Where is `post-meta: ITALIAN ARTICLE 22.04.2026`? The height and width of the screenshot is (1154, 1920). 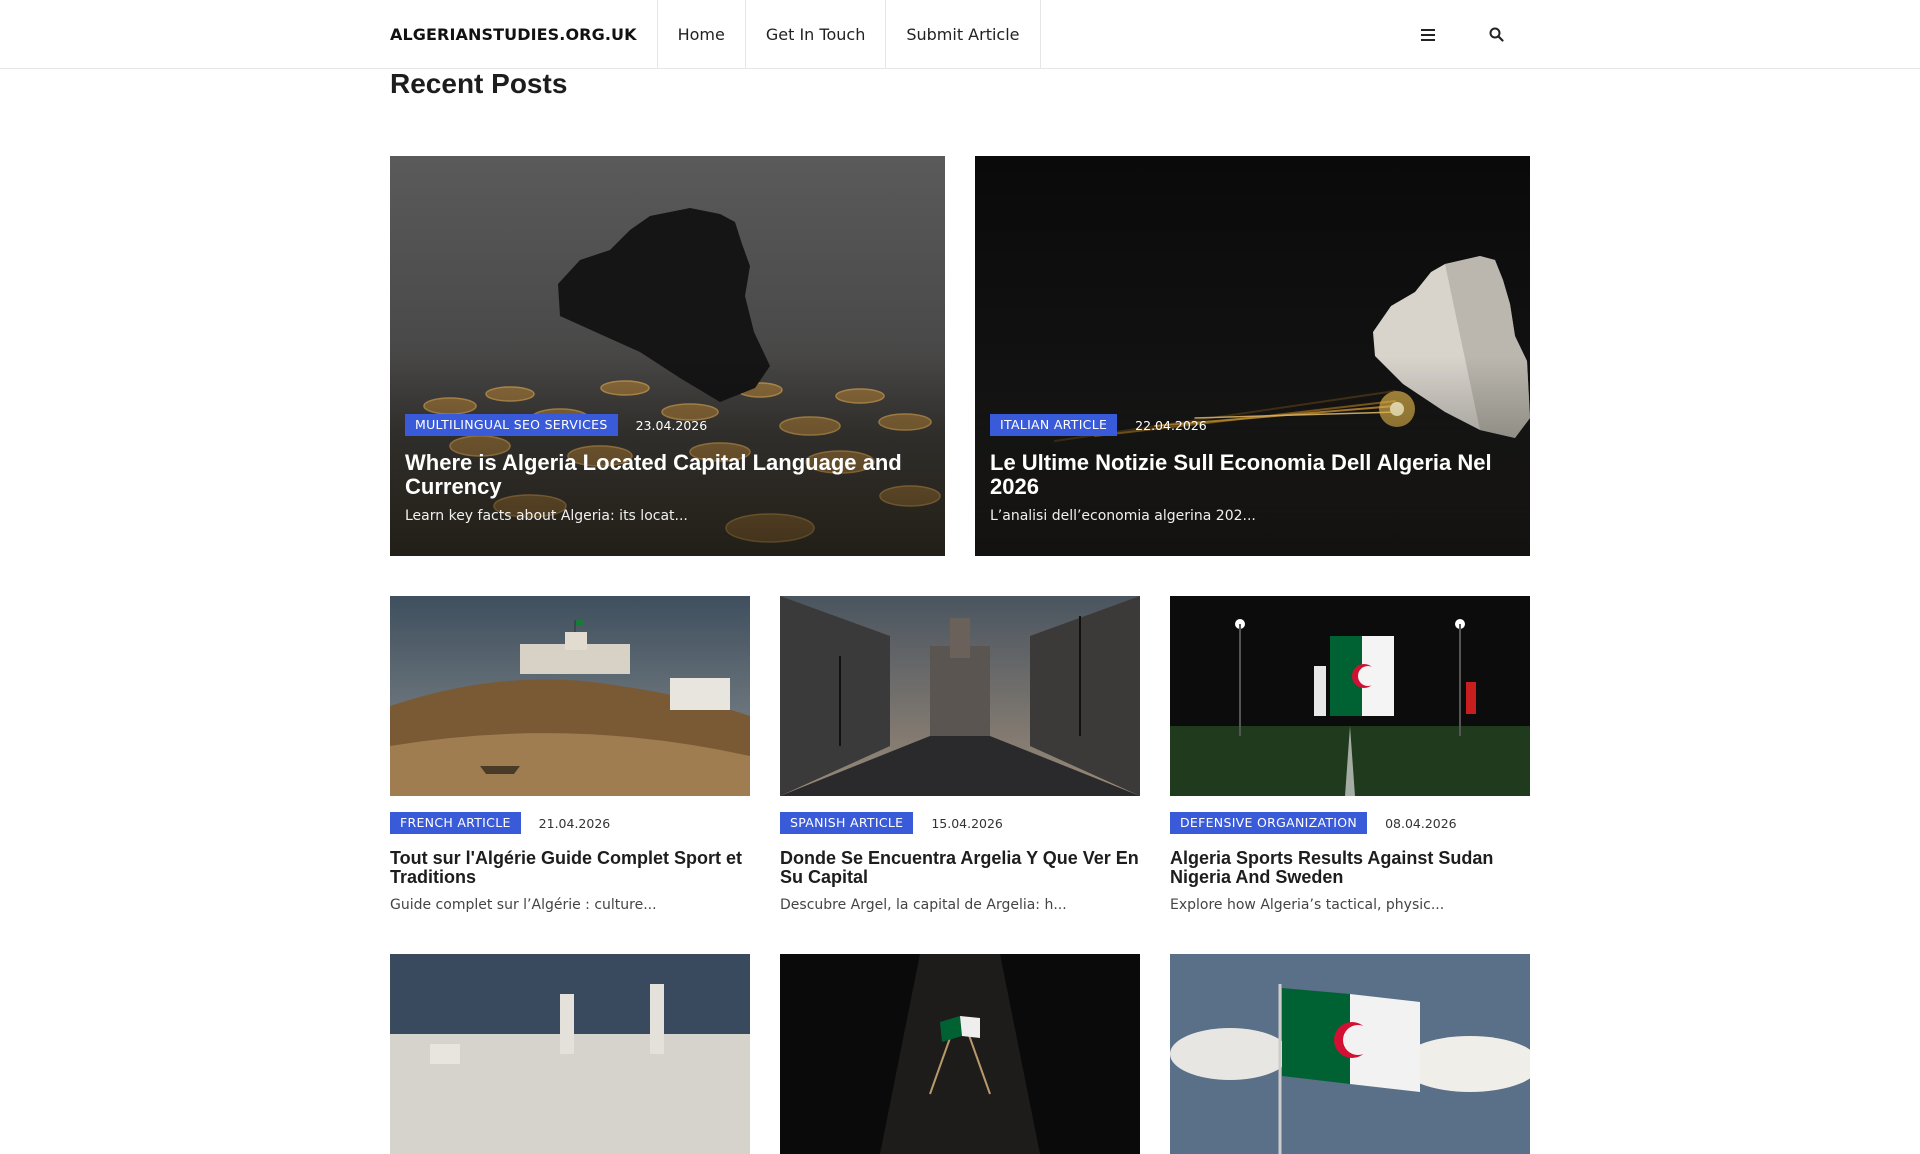
post-meta: ITALIAN ARTICLE 22.04.2026 is located at coordinates (1098, 425).